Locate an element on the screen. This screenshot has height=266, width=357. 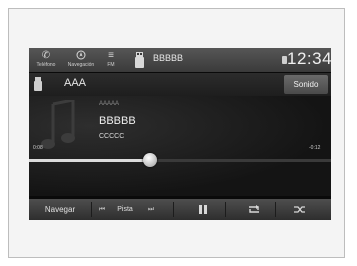
usb-source-icon is located at coordinates (38, 84).